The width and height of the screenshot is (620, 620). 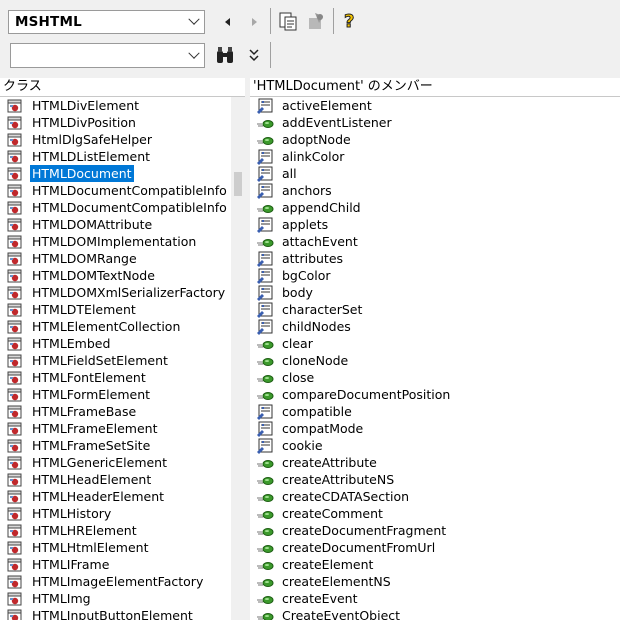 I want to click on member-list-item-row: alinkColor, so click(x=435, y=156).